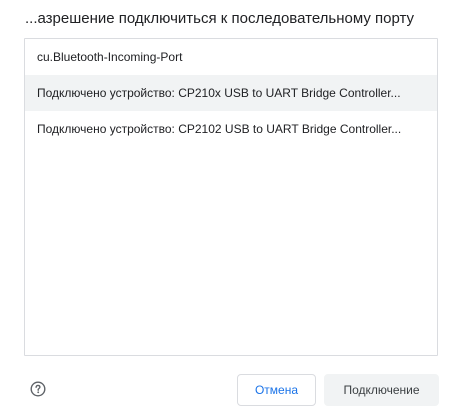  Describe the element at coordinates (110, 57) in the screenshot. I see `list-item-label: cu.Bluetooth-Incoming-Port` at that location.